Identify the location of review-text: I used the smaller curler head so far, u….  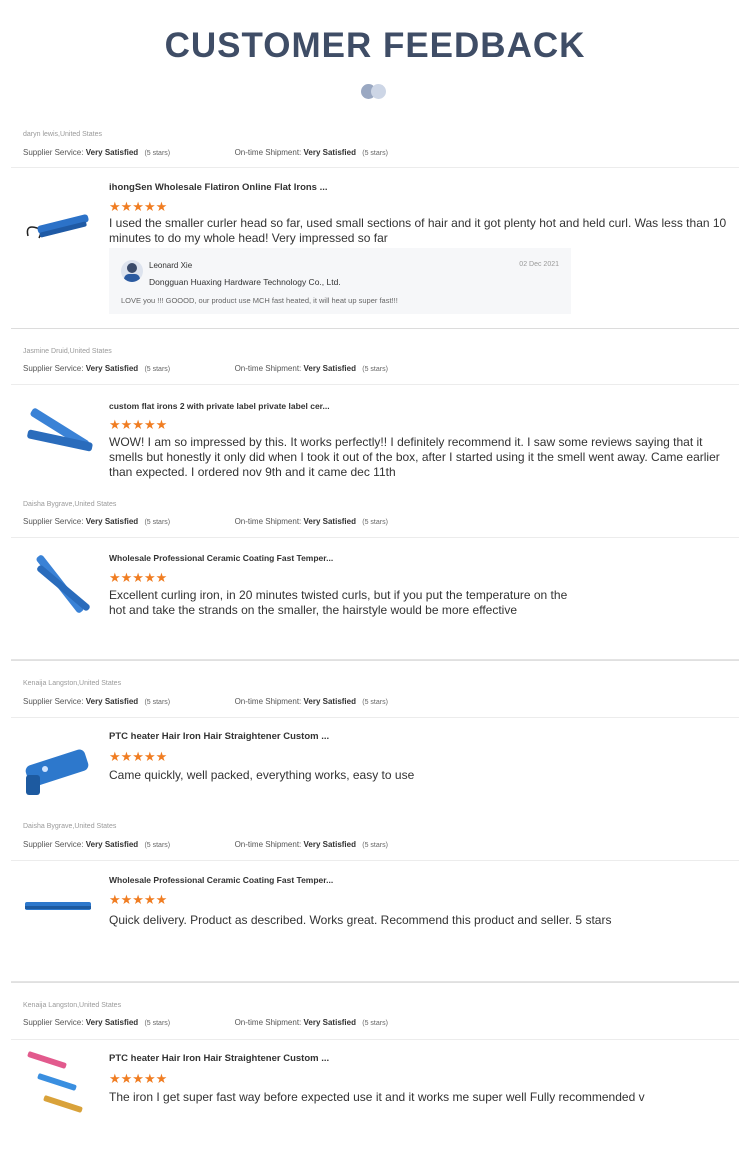
(418, 230).